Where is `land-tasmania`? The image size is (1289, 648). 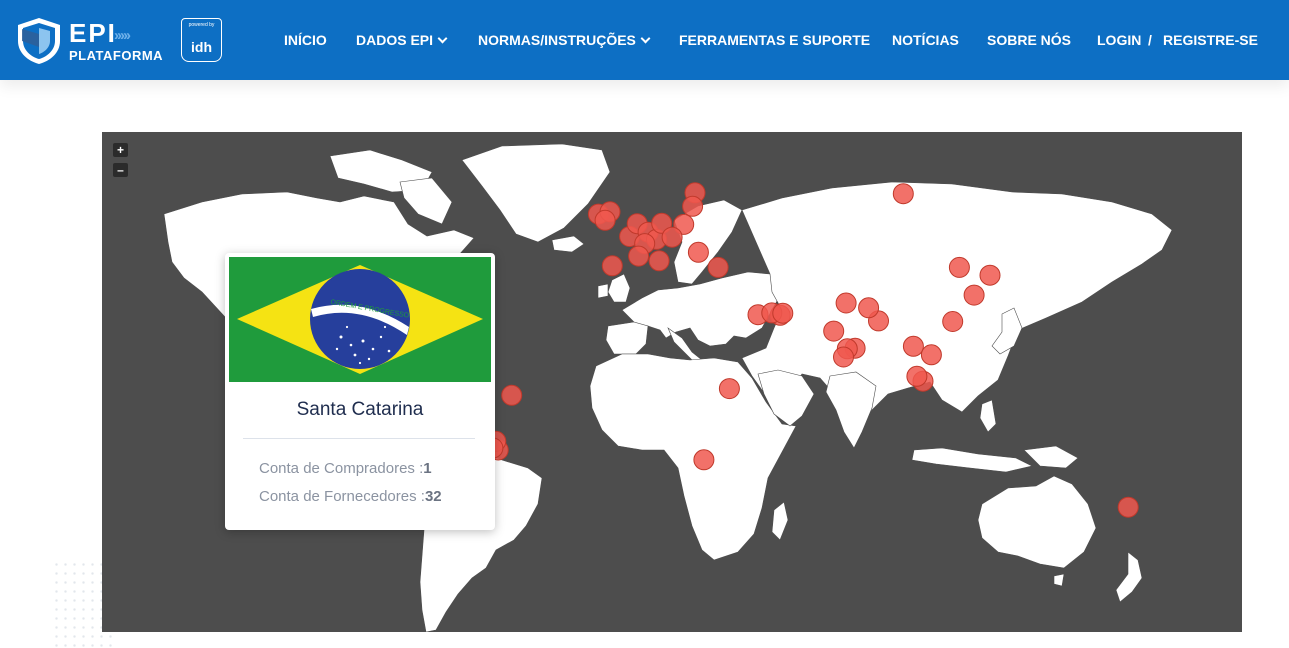
land-tasmania is located at coordinates (1059, 580).